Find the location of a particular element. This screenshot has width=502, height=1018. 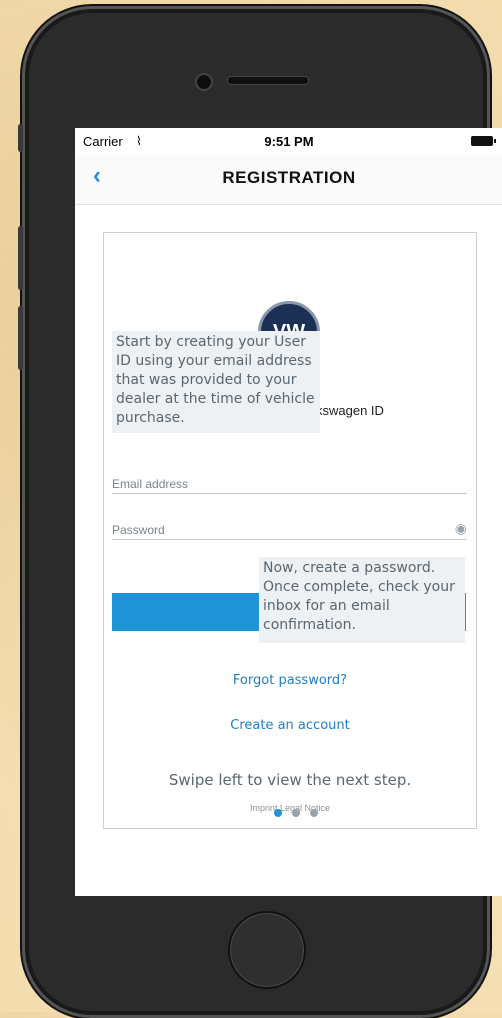

forgot-password-link: Forgot password? is located at coordinates (290, 680).